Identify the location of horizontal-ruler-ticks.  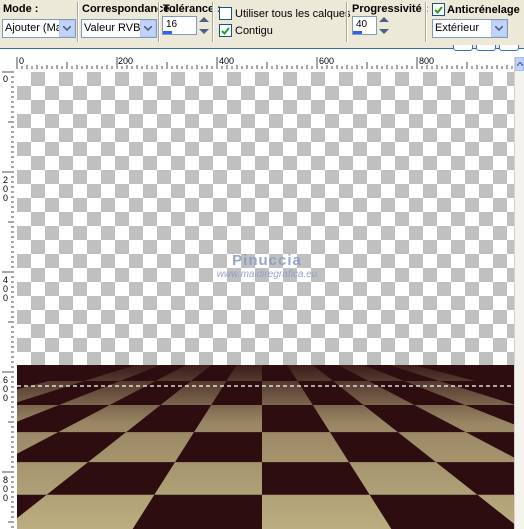
(267, 63).